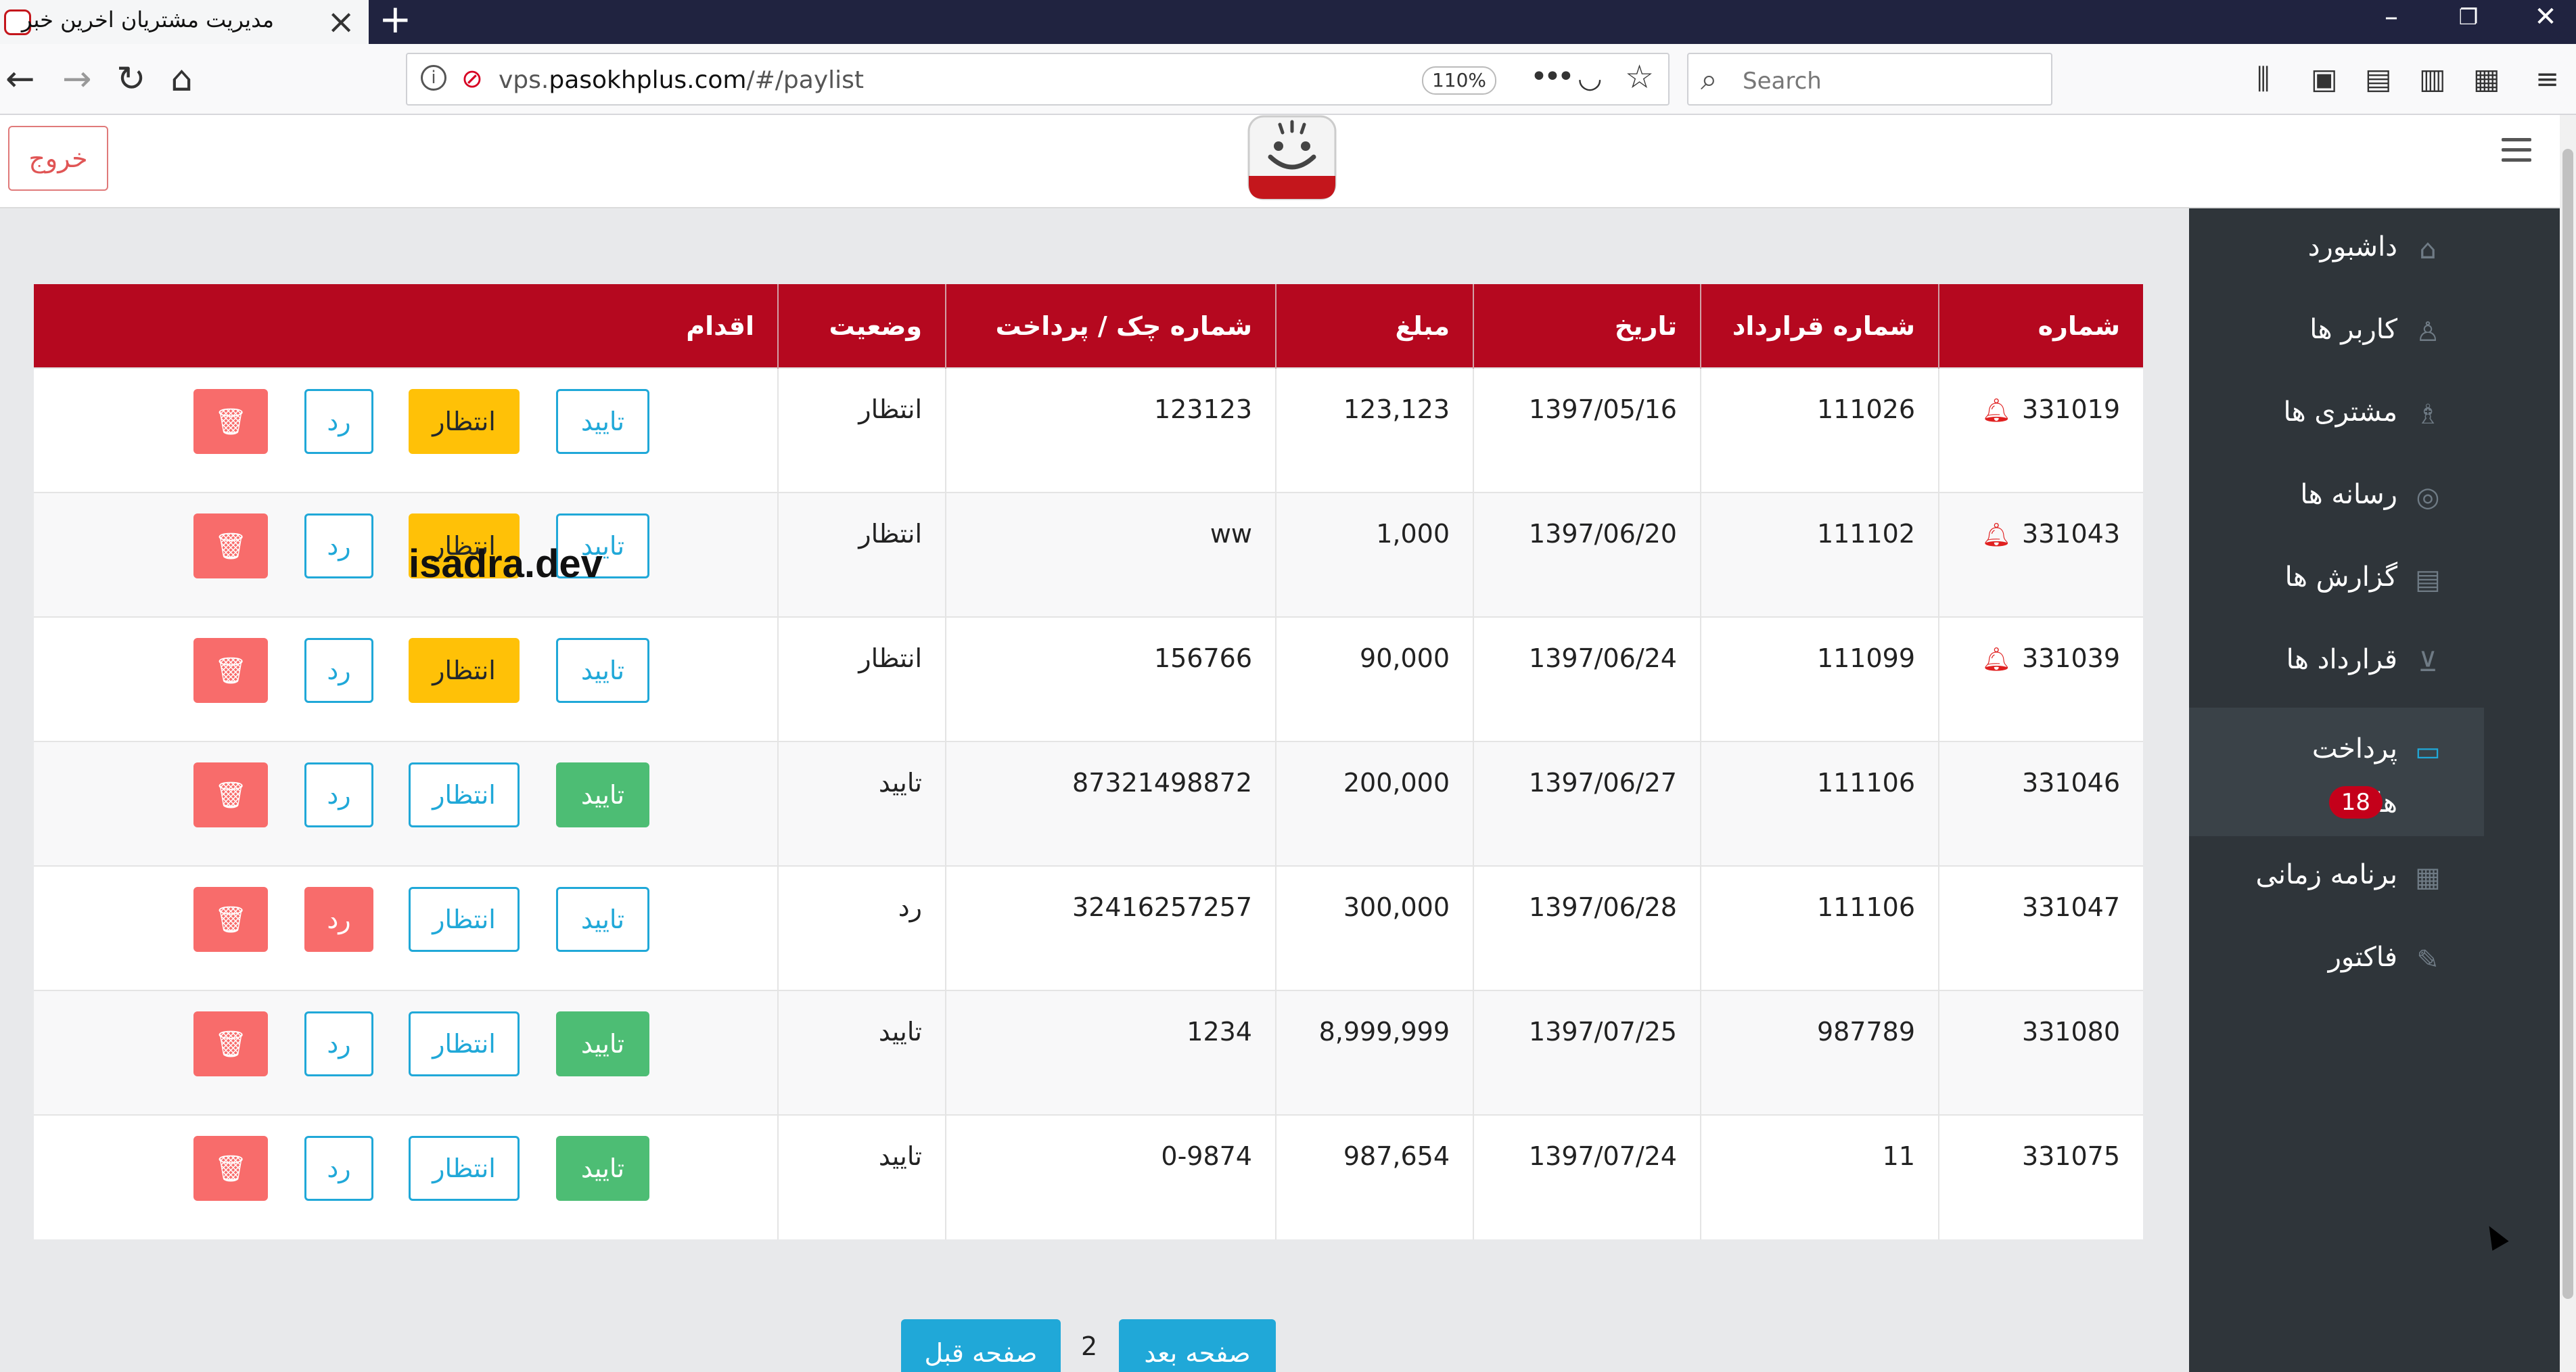  I want to click on cell-date: 1397/06/28, so click(1587, 927).